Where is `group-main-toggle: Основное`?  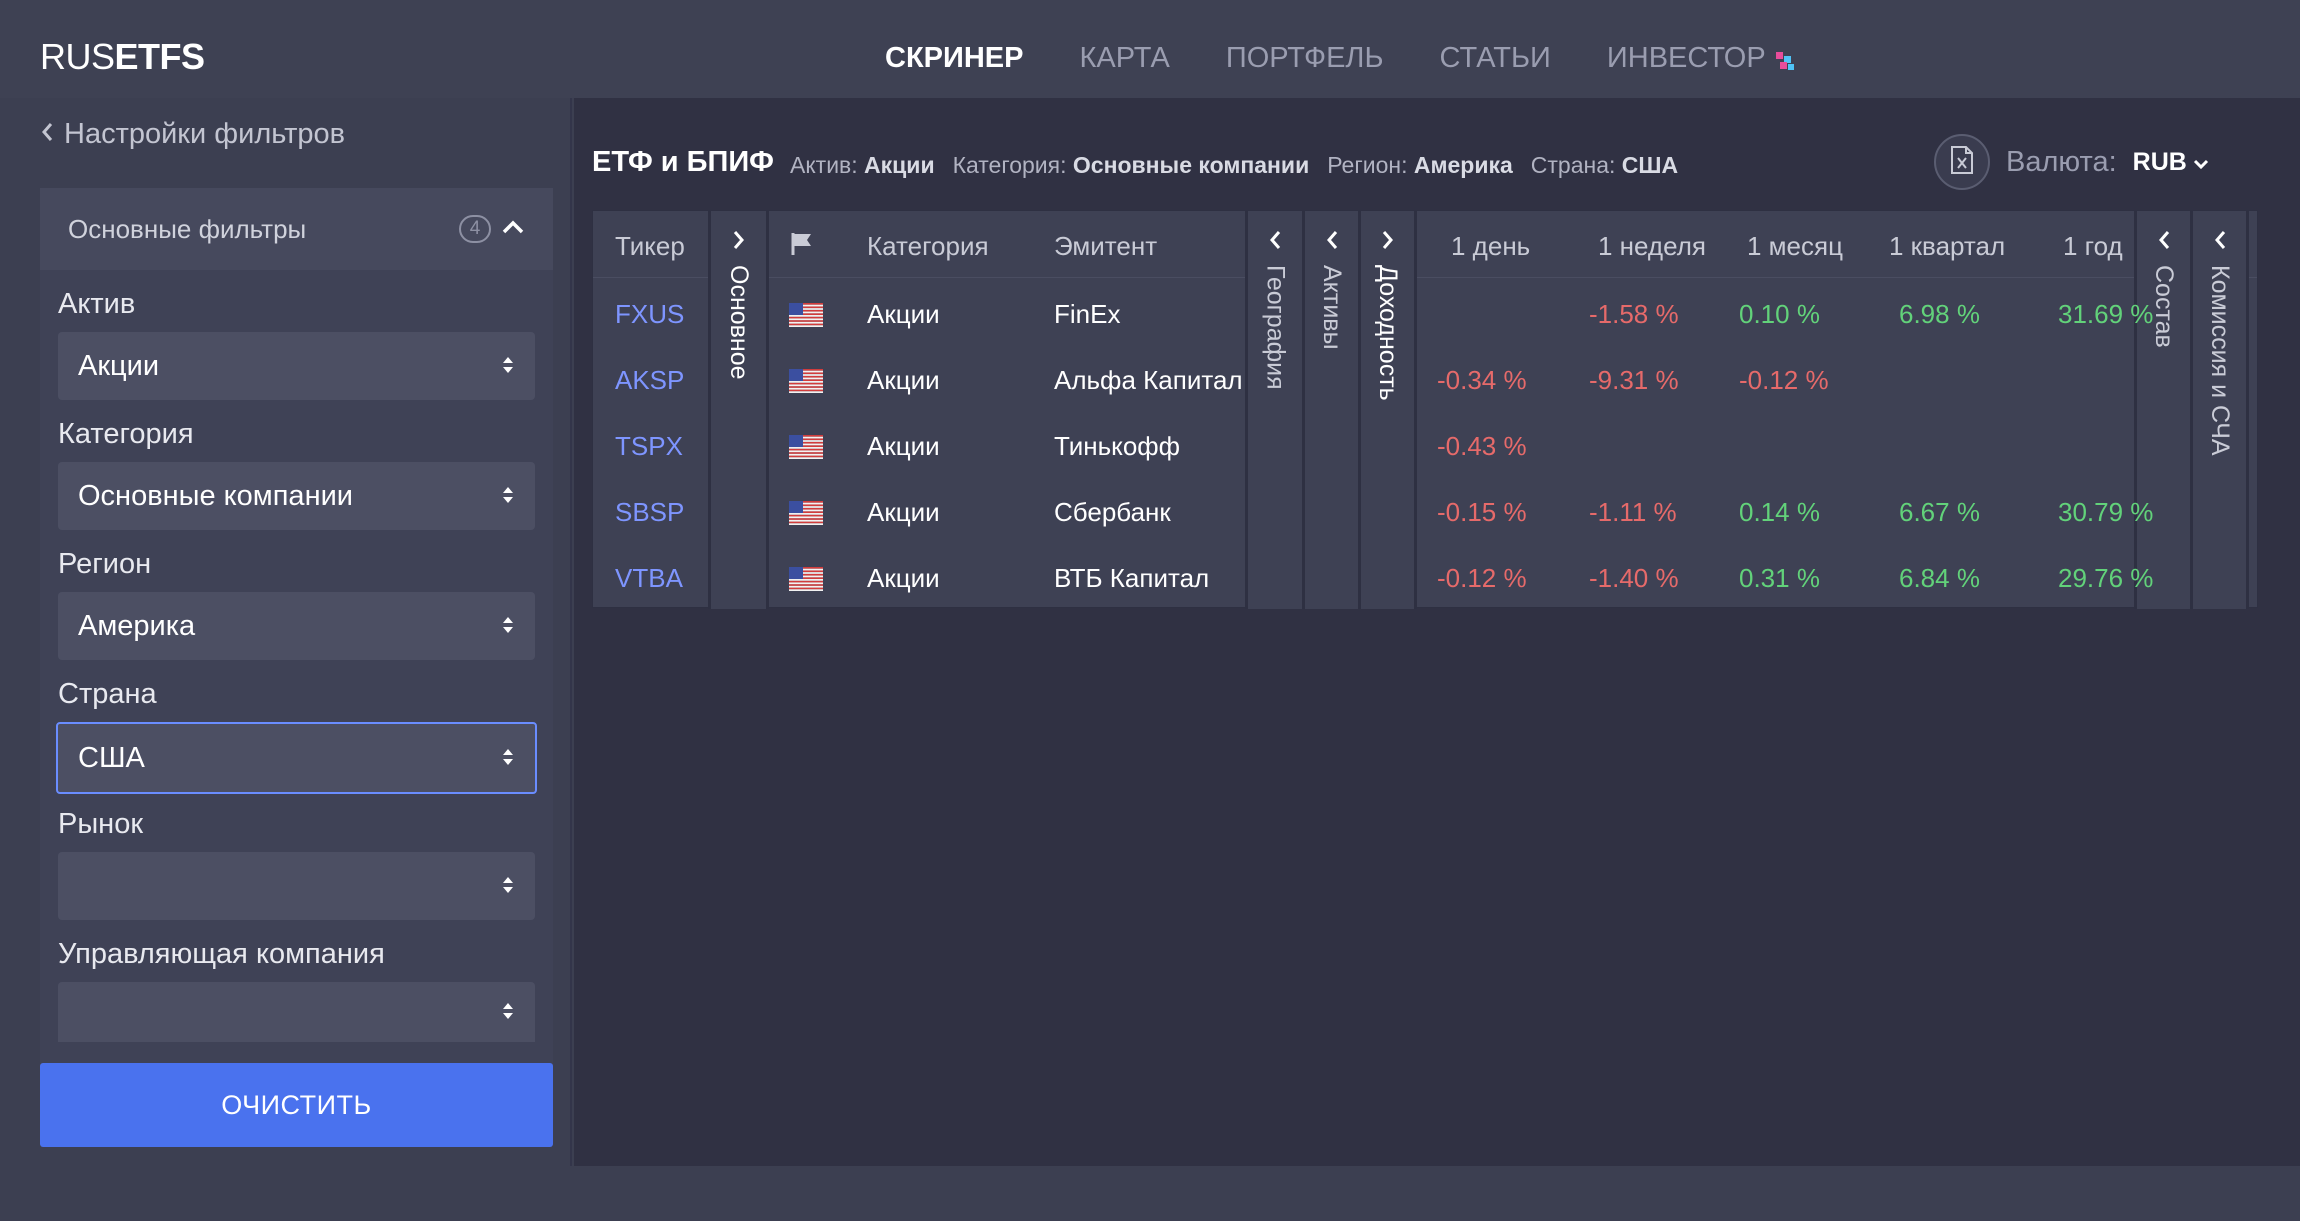
group-main-toggle: Основное is located at coordinates (738, 410).